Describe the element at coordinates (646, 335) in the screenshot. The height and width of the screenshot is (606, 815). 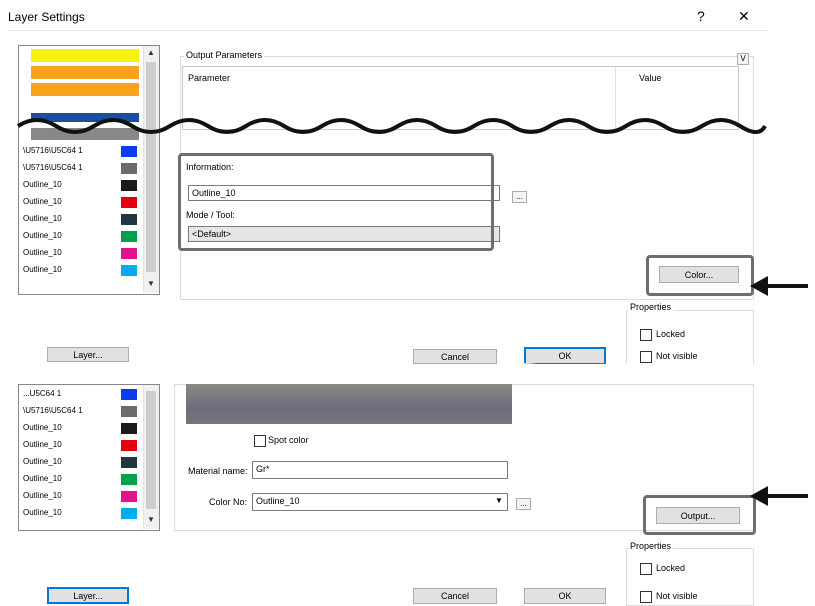
I see `locked-checkbox-top` at that location.